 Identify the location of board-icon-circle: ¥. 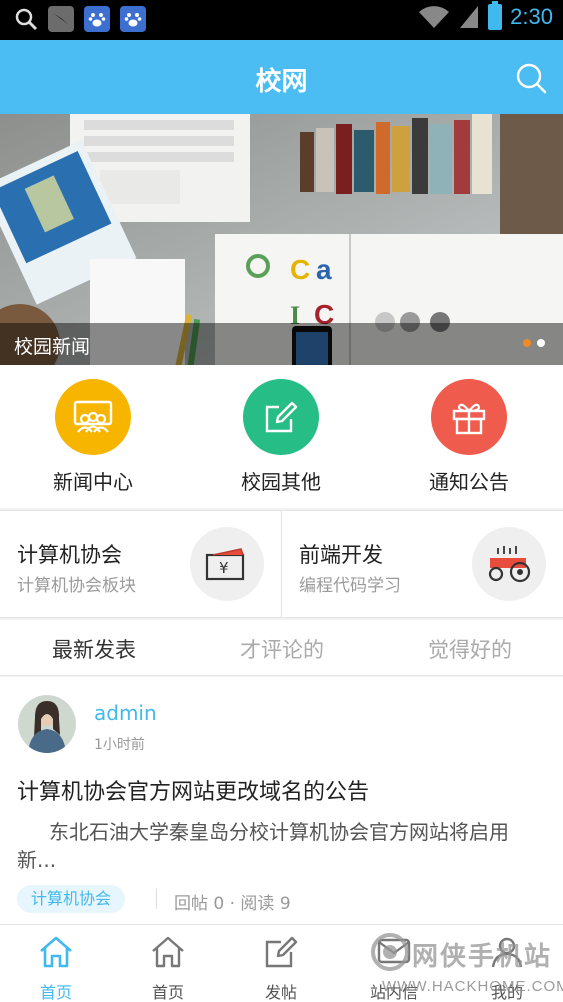
(227, 564).